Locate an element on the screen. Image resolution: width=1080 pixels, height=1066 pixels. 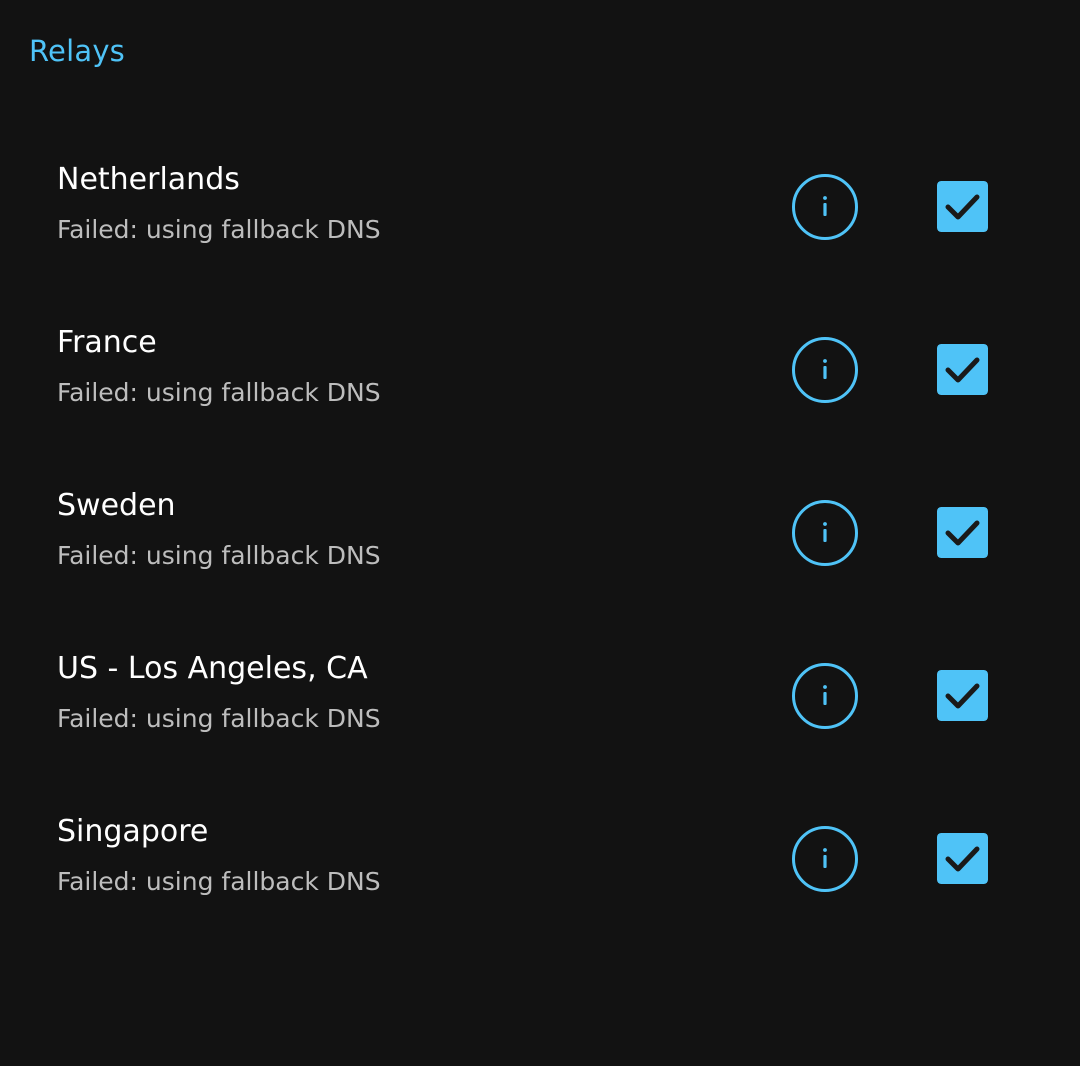
relay-name: US - Los Angeles, CA is located at coordinates (212, 668).